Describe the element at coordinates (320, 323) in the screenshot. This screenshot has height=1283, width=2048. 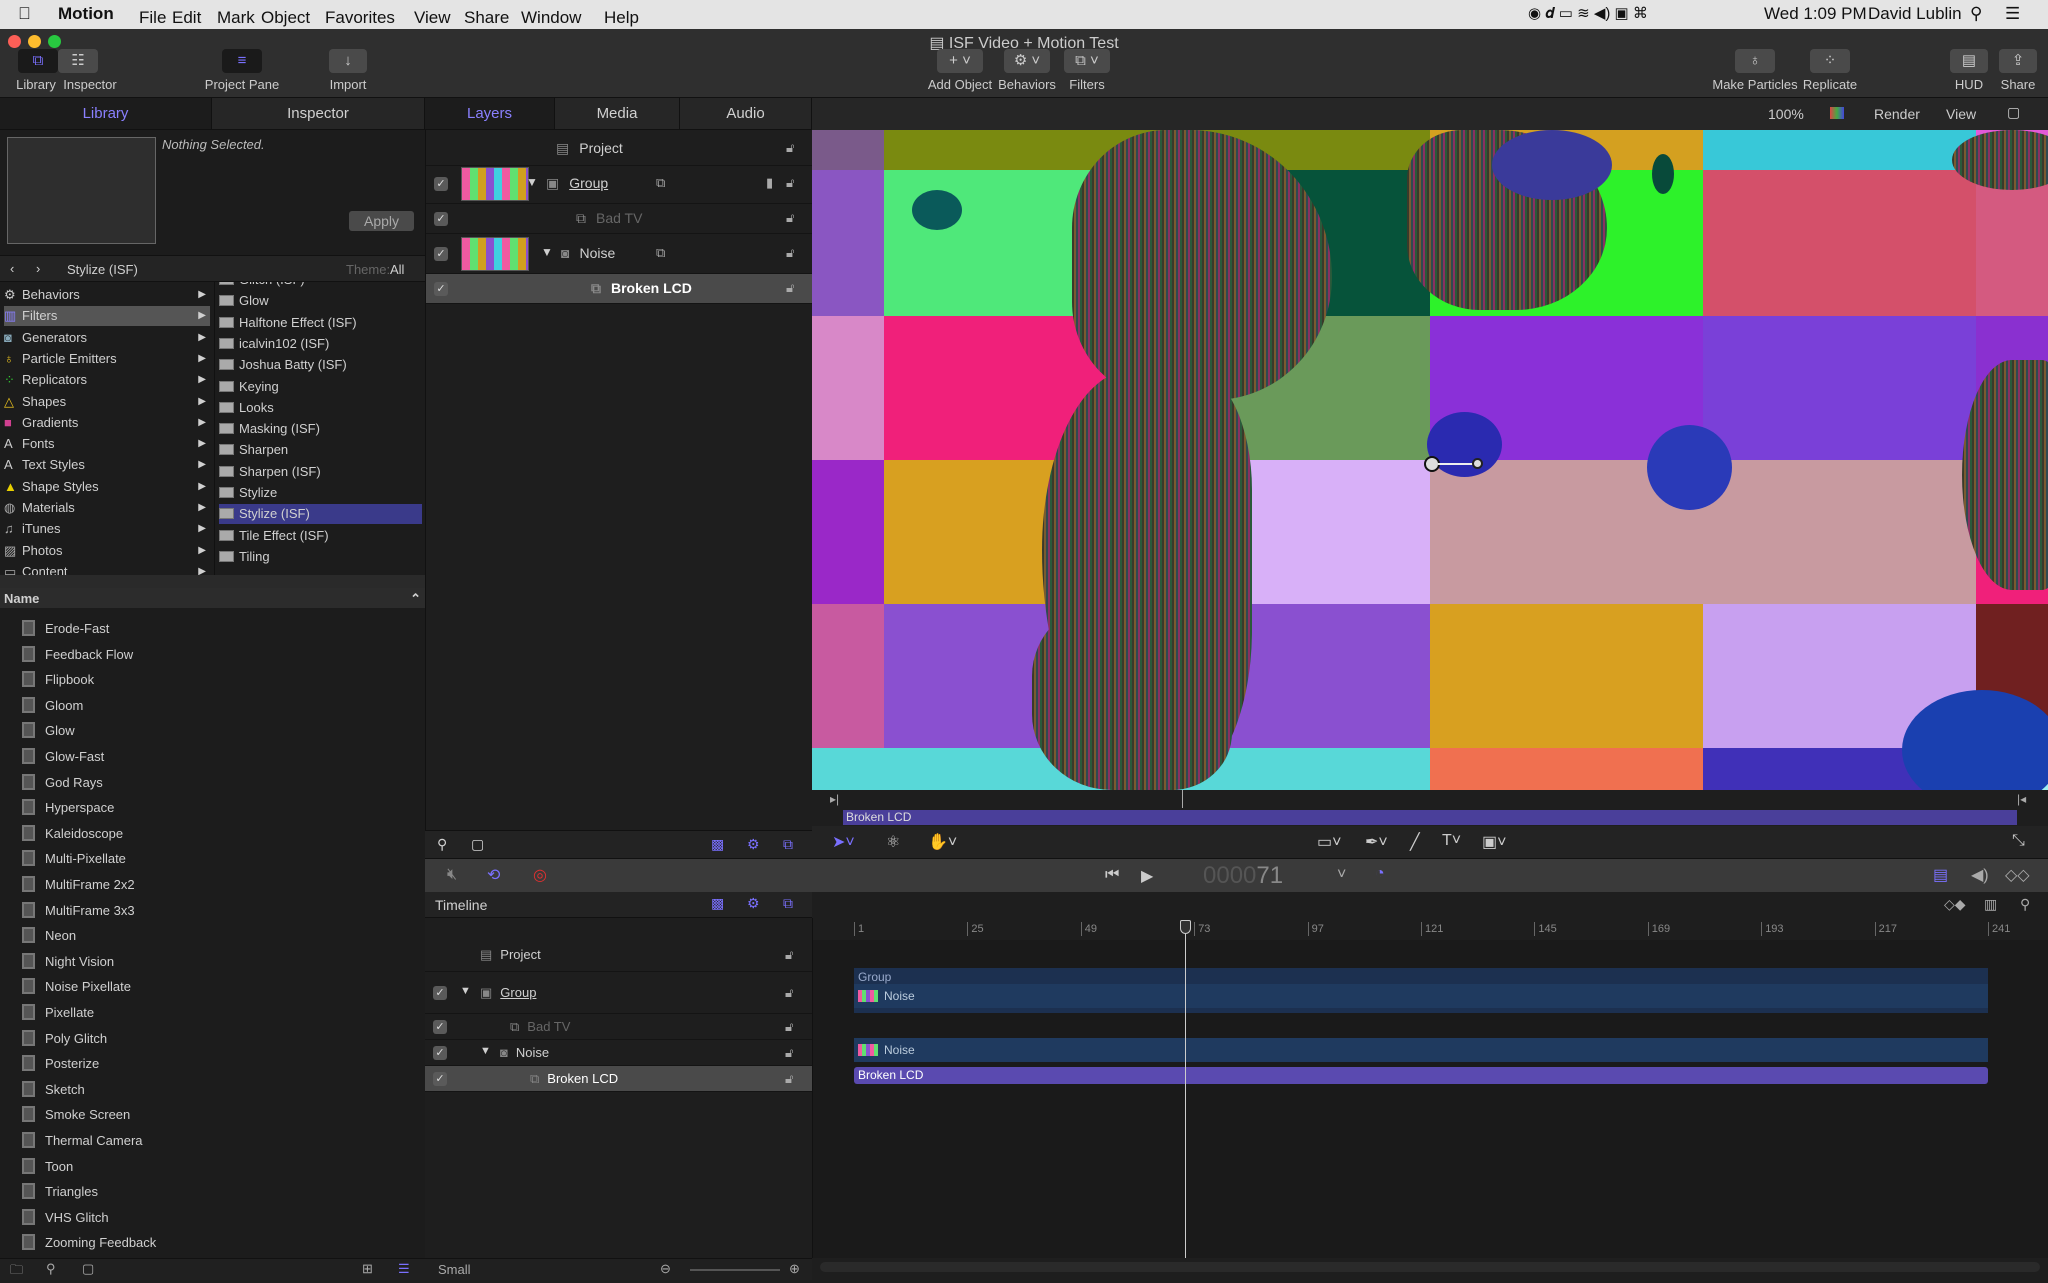
I see `subfolder-item: Halftone Effect (ISF)` at that location.